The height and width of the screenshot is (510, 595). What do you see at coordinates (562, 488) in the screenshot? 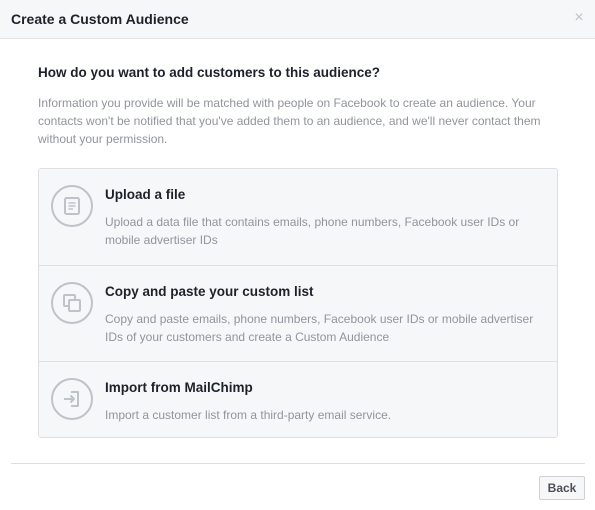
I see `back-button: Back` at bounding box center [562, 488].